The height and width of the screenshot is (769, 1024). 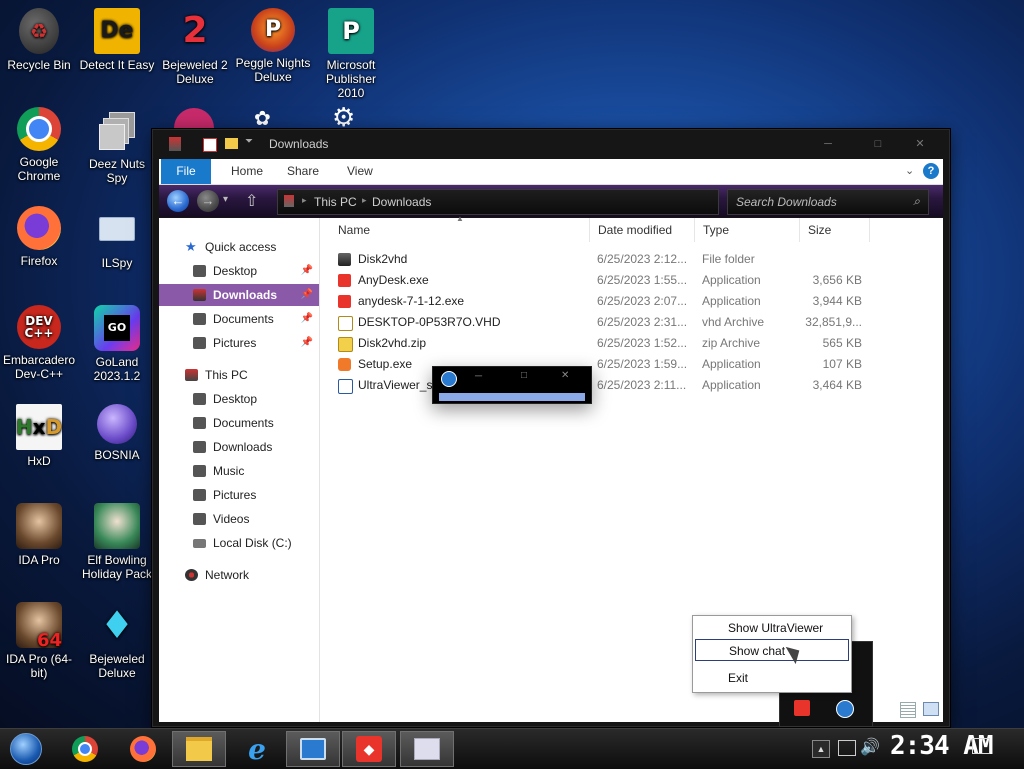 What do you see at coordinates (239, 271) in the screenshot?
I see `nav-quick-desktop: Desktop 📌` at bounding box center [239, 271].